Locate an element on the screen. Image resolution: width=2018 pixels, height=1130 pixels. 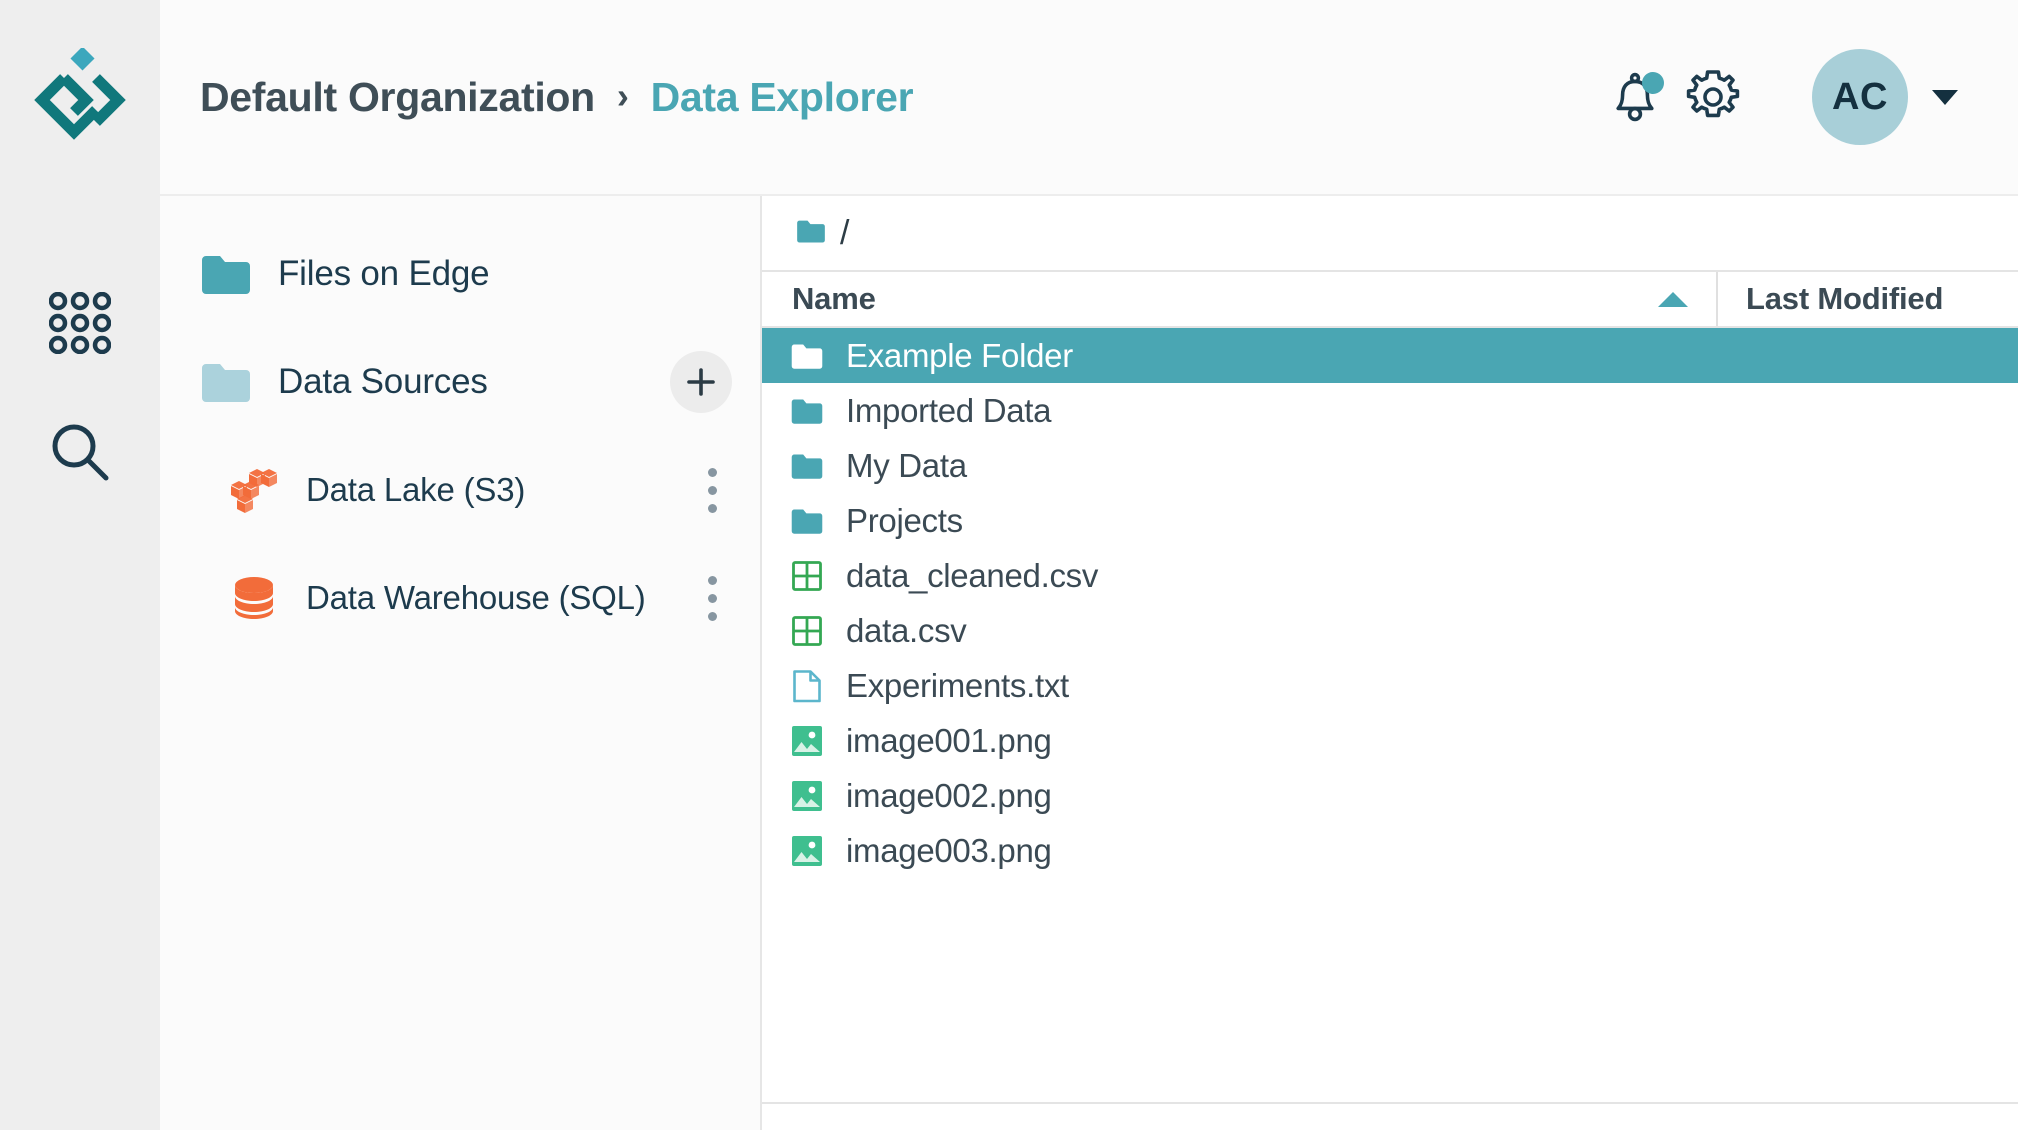
file-name: Projects is located at coordinates (904, 520).